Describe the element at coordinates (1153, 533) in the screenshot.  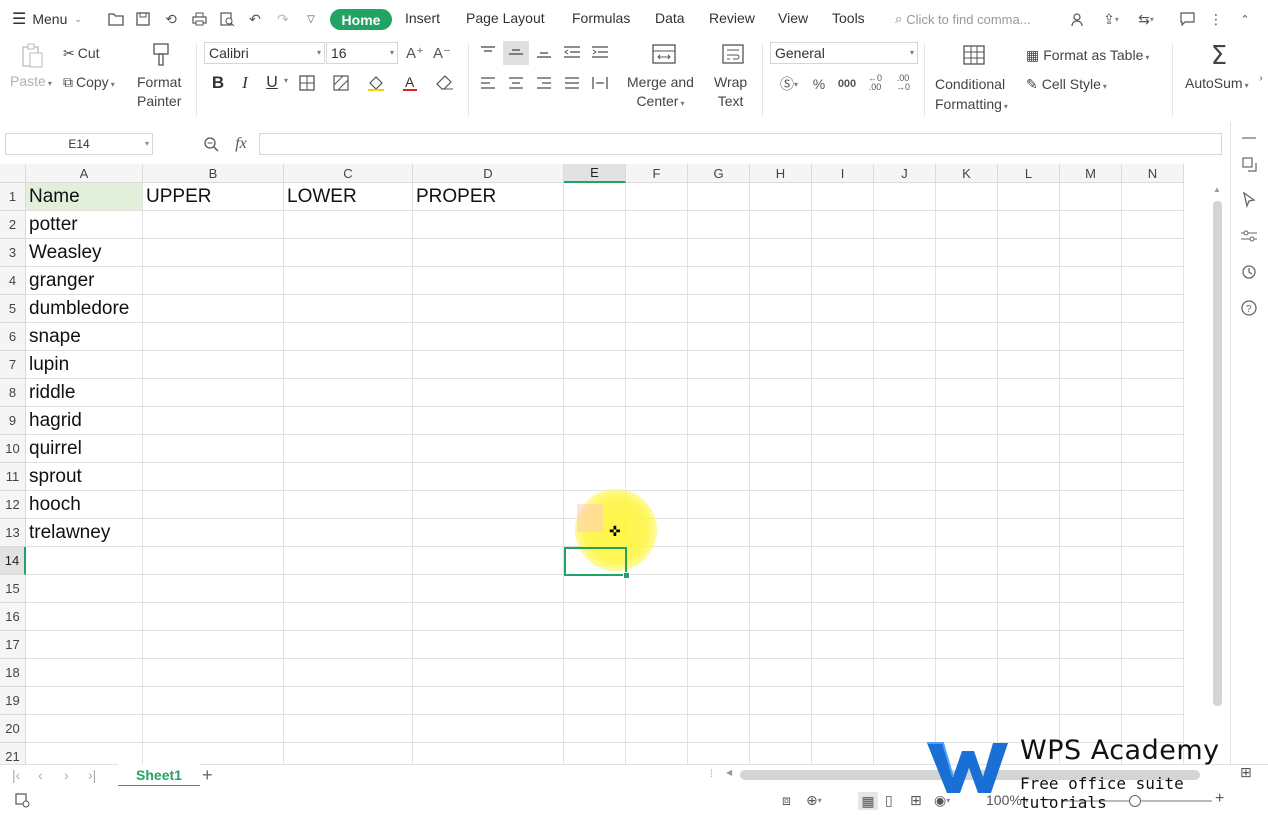
I see `cell-n13` at that location.